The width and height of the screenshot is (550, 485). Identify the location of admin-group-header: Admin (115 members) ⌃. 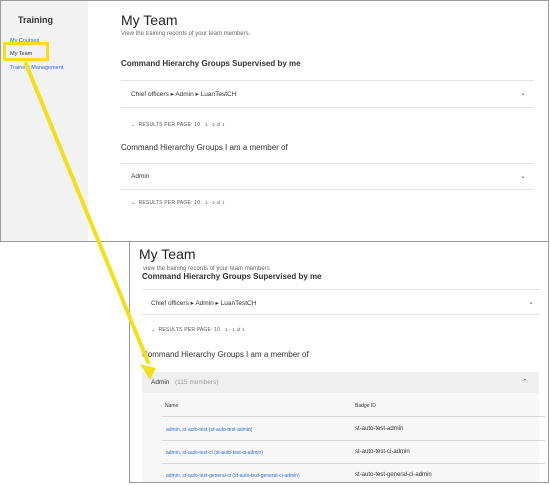
(340, 382).